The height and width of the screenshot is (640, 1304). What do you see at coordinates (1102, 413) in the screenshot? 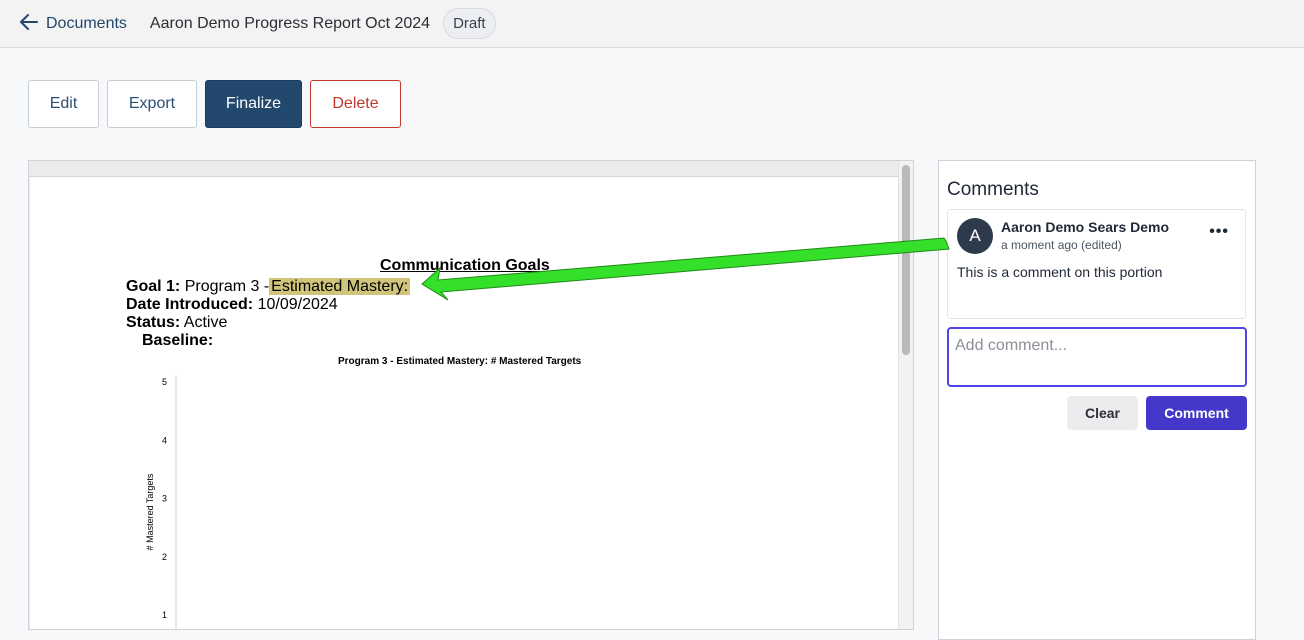
I see `clear-button: Clear` at bounding box center [1102, 413].